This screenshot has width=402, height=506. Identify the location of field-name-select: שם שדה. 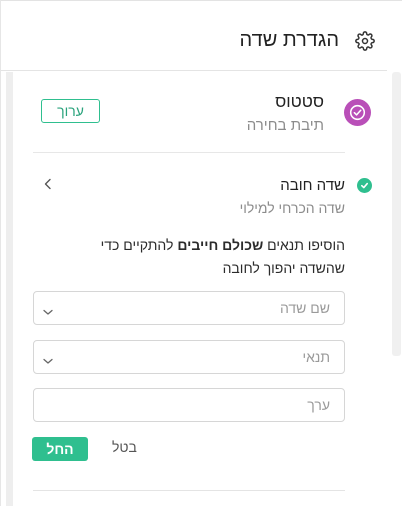
(189, 308).